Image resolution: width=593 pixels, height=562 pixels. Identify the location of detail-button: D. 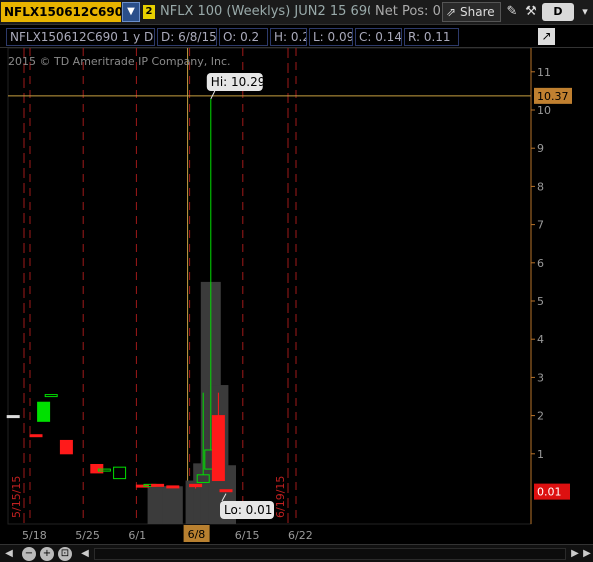
(558, 12).